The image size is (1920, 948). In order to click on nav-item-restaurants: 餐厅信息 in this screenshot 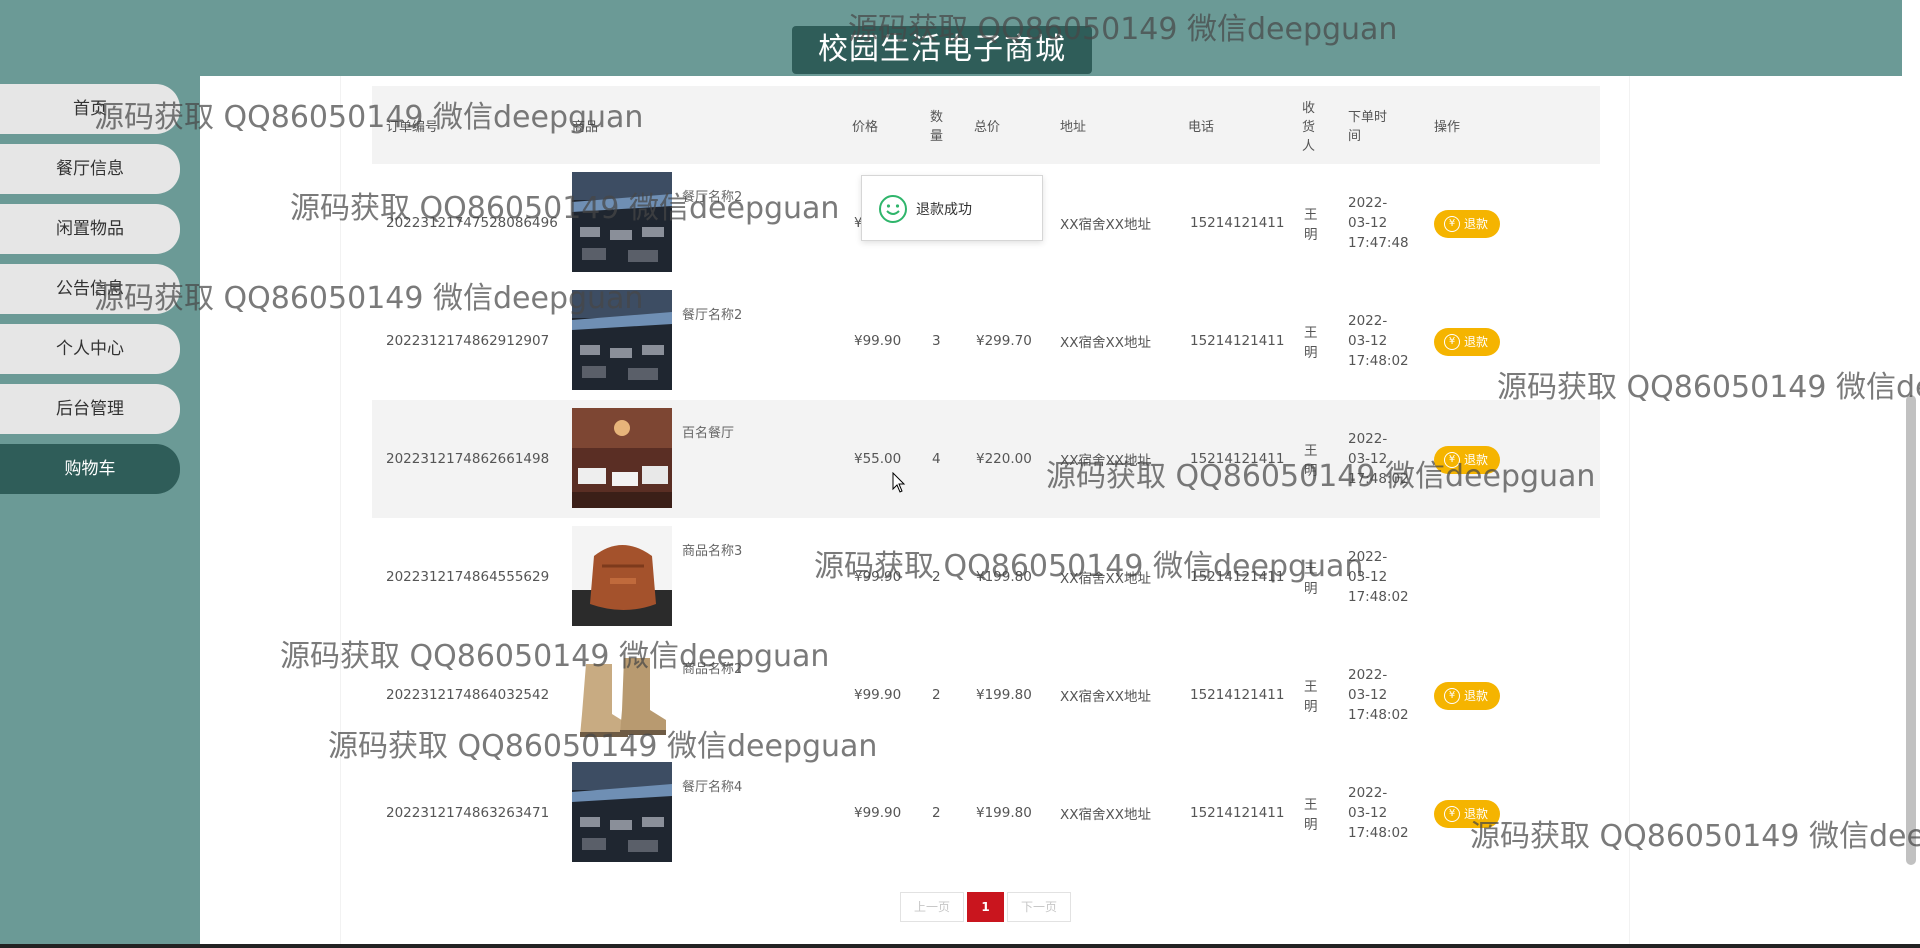, I will do `click(90, 169)`.